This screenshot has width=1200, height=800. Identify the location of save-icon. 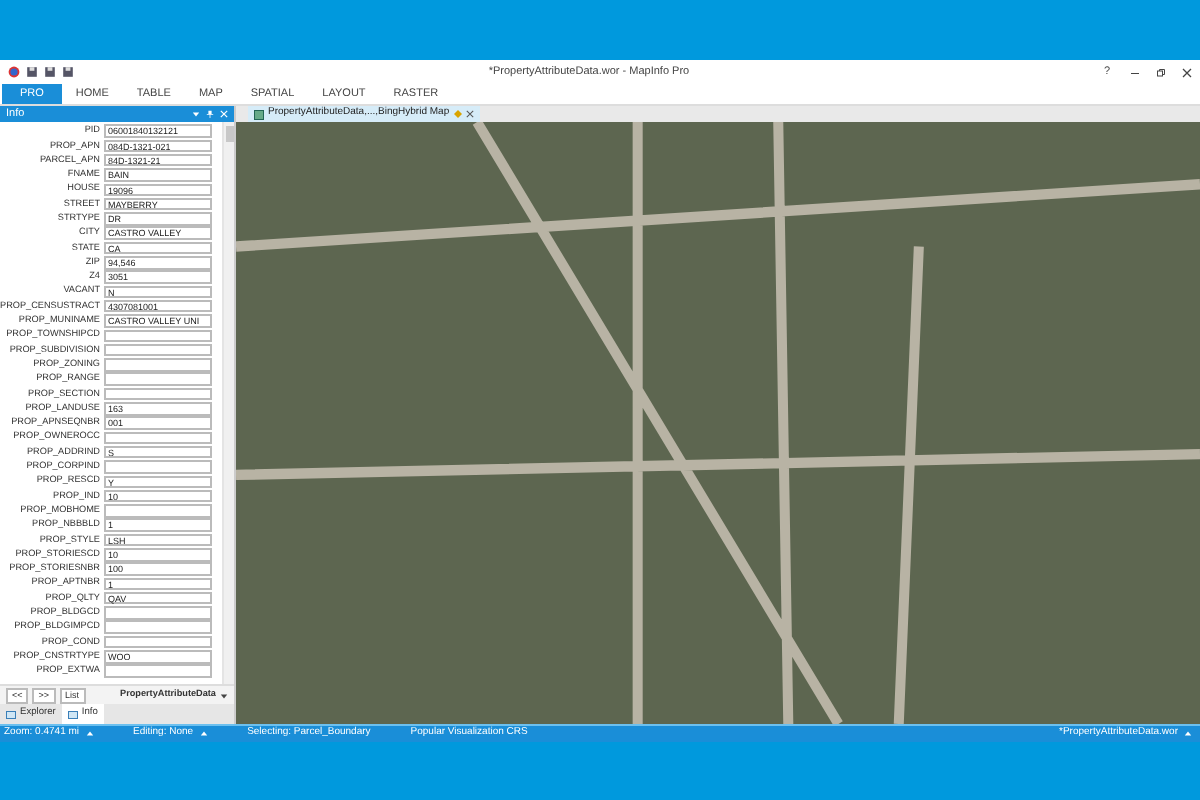
(32, 72).